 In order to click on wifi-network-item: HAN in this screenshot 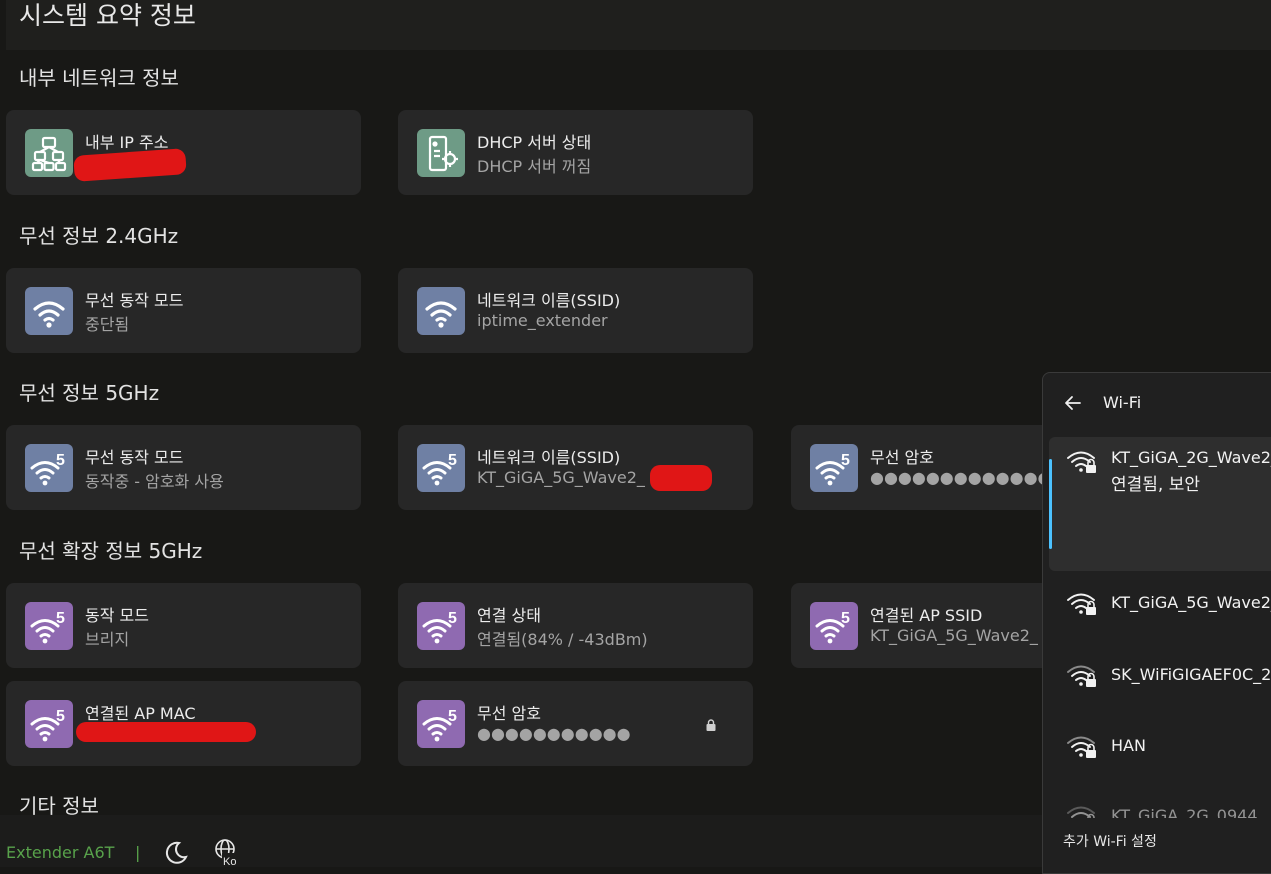, I will do `click(1160, 758)`.